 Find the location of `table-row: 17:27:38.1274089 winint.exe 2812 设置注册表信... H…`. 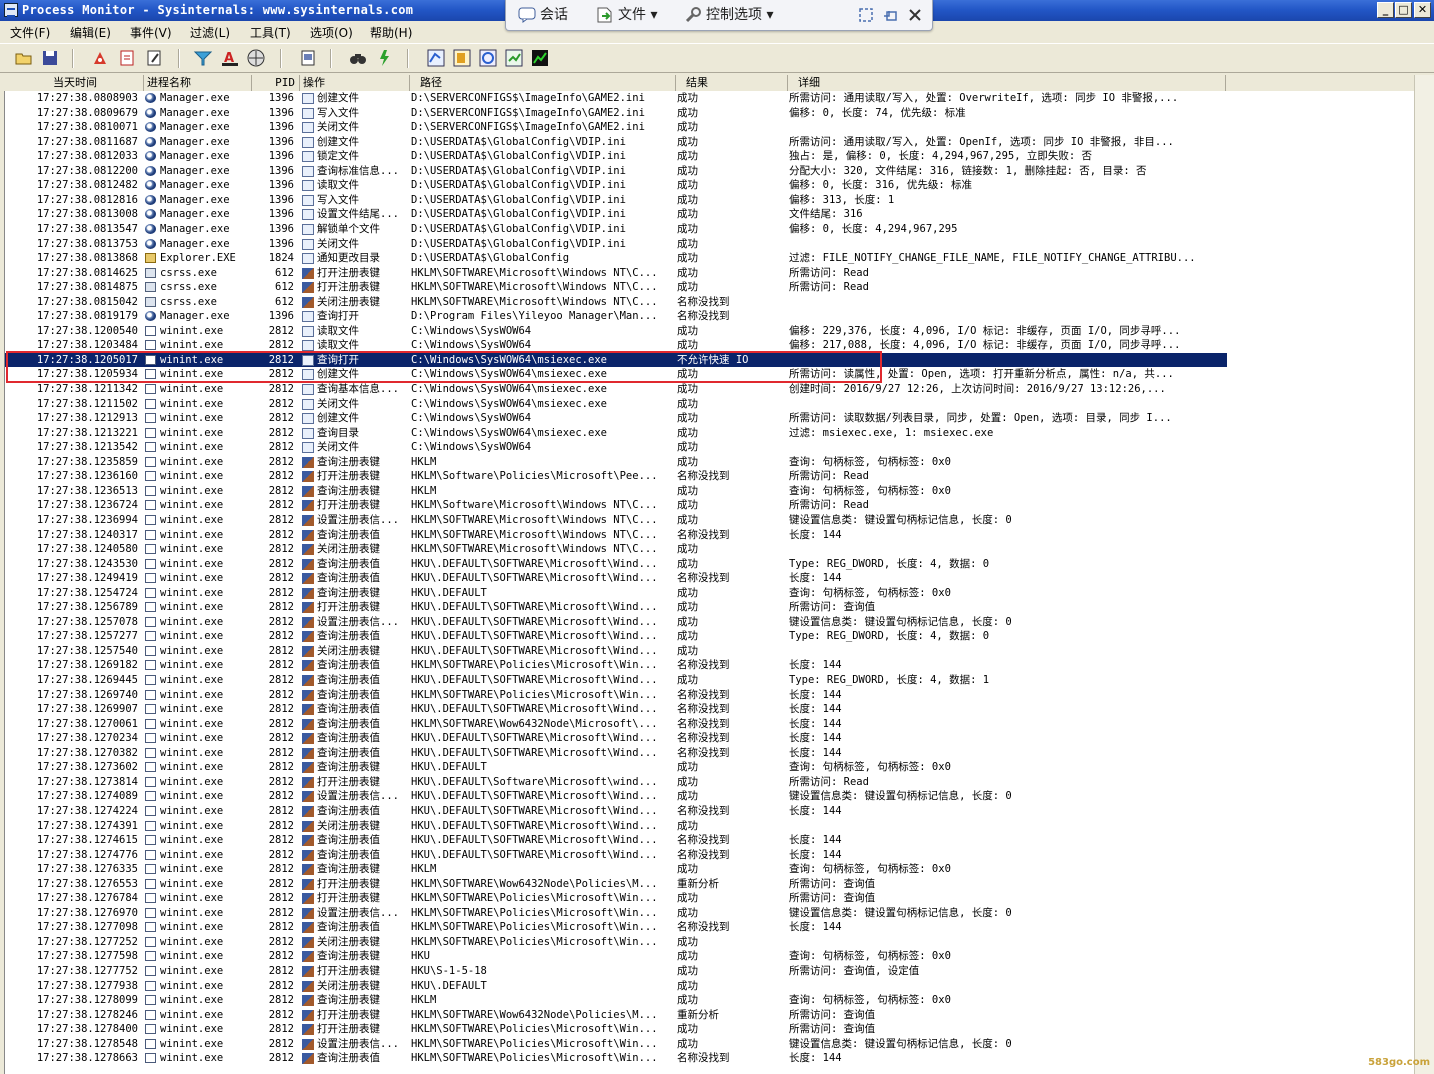

table-row: 17:27:38.1274089 winint.exe 2812 设置注册表信... H… is located at coordinates (616, 796).